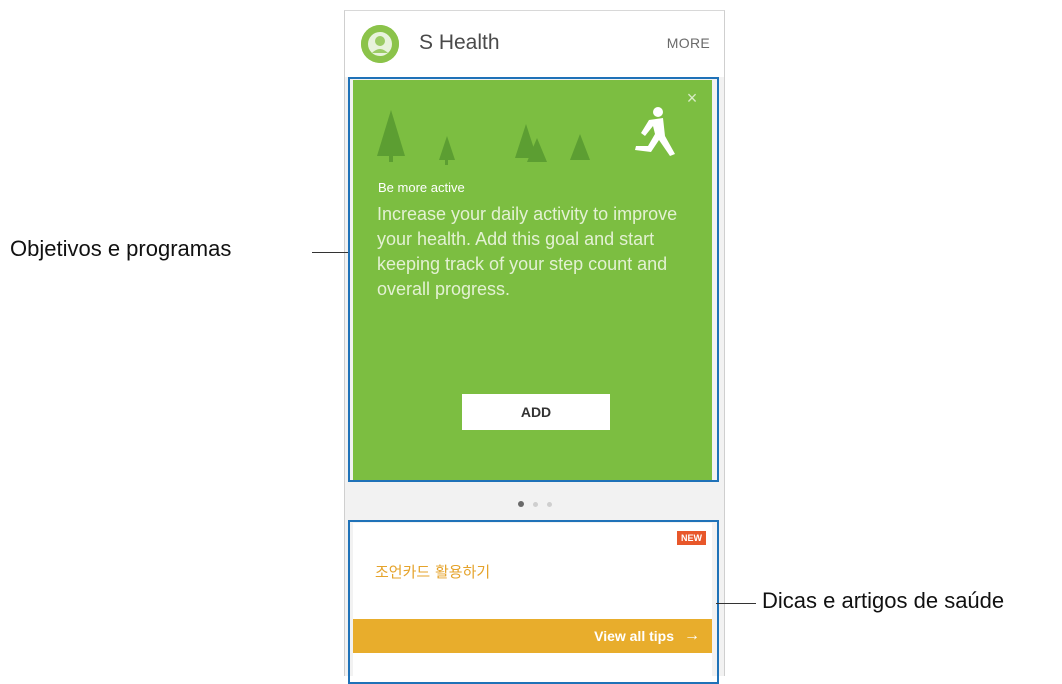 The width and height of the screenshot is (1062, 684). What do you see at coordinates (459, 42) in the screenshot?
I see `app-title: S Health` at bounding box center [459, 42].